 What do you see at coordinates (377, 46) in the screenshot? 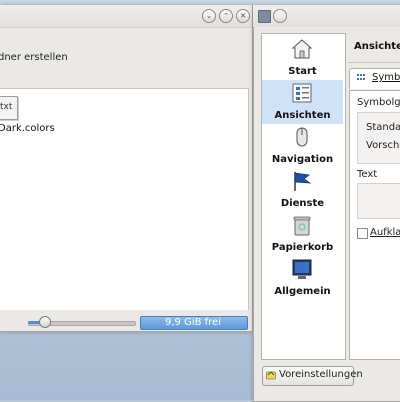
I see `page-title: Ansichten` at bounding box center [377, 46].